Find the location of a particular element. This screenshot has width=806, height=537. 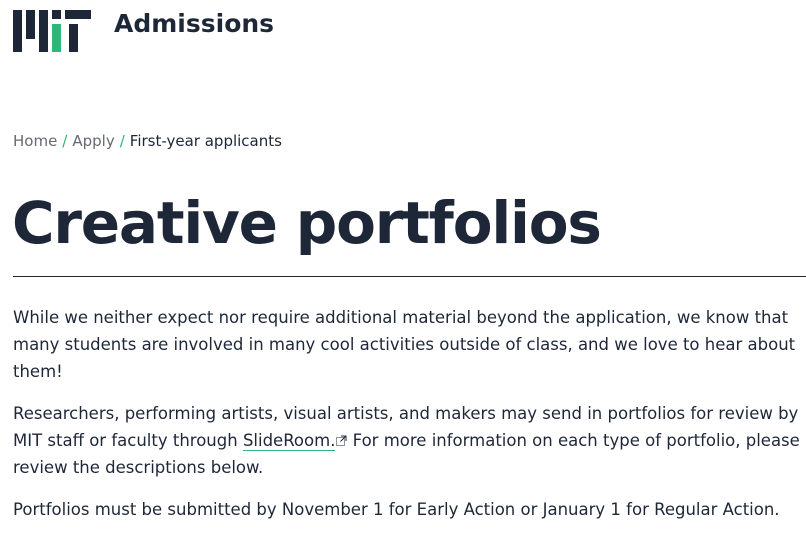

external-link-icon is located at coordinates (341, 440).